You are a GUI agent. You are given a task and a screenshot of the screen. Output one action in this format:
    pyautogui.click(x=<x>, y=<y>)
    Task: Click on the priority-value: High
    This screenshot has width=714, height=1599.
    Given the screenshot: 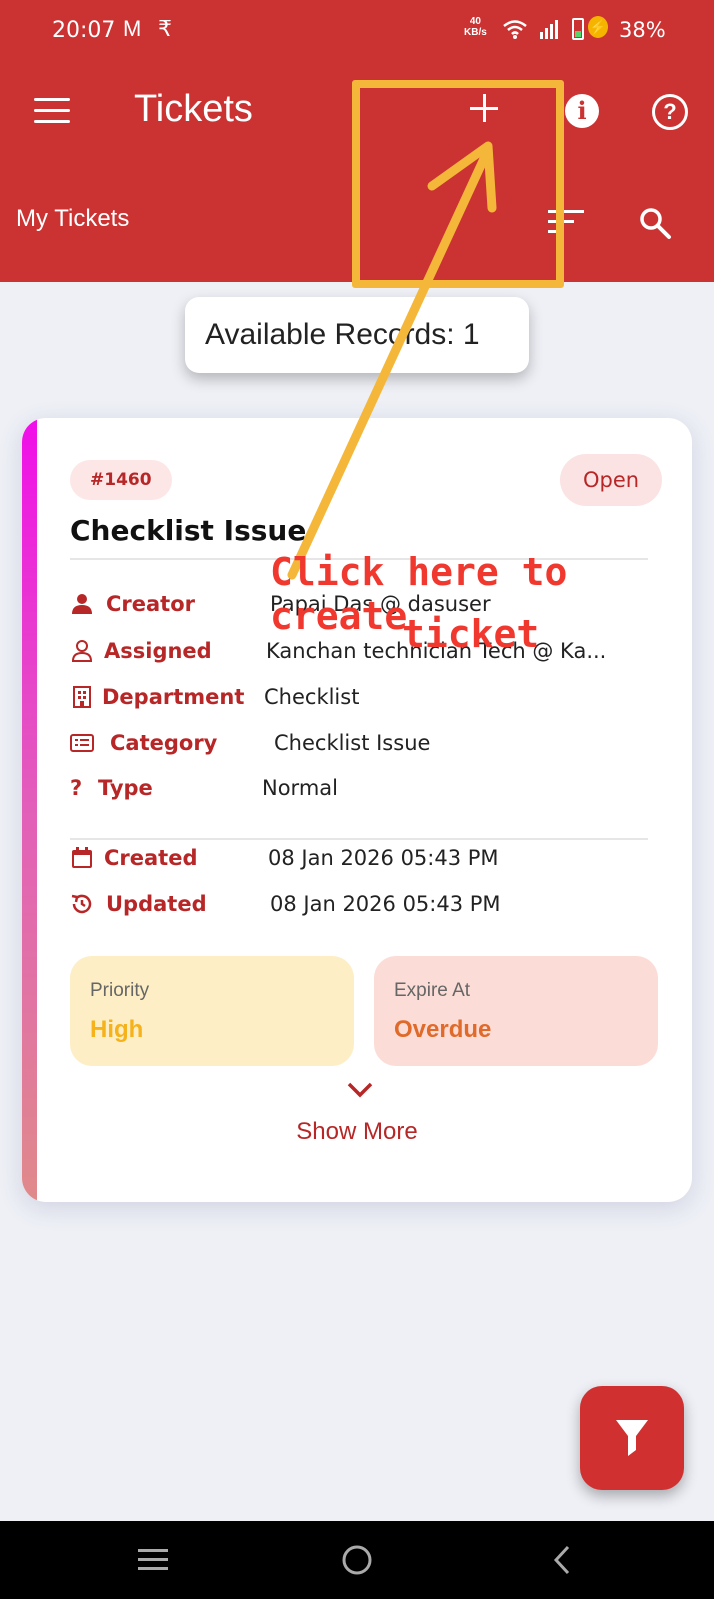 What is the action you would take?
    pyautogui.click(x=117, y=1029)
    